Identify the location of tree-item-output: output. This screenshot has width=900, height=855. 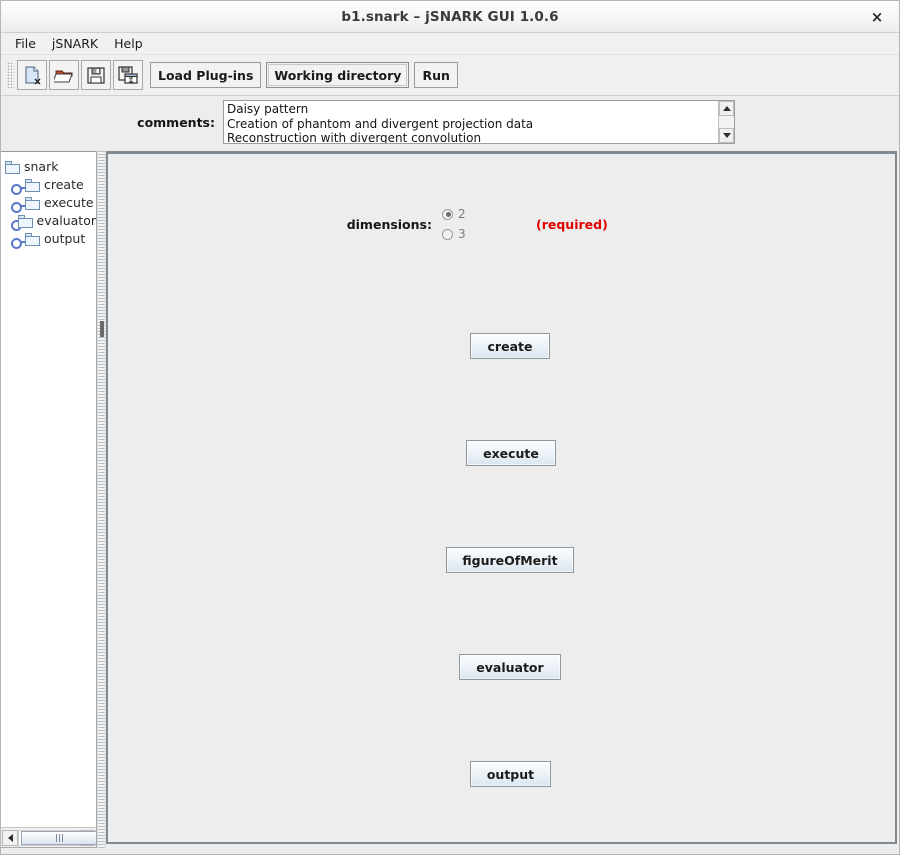
(50, 239).